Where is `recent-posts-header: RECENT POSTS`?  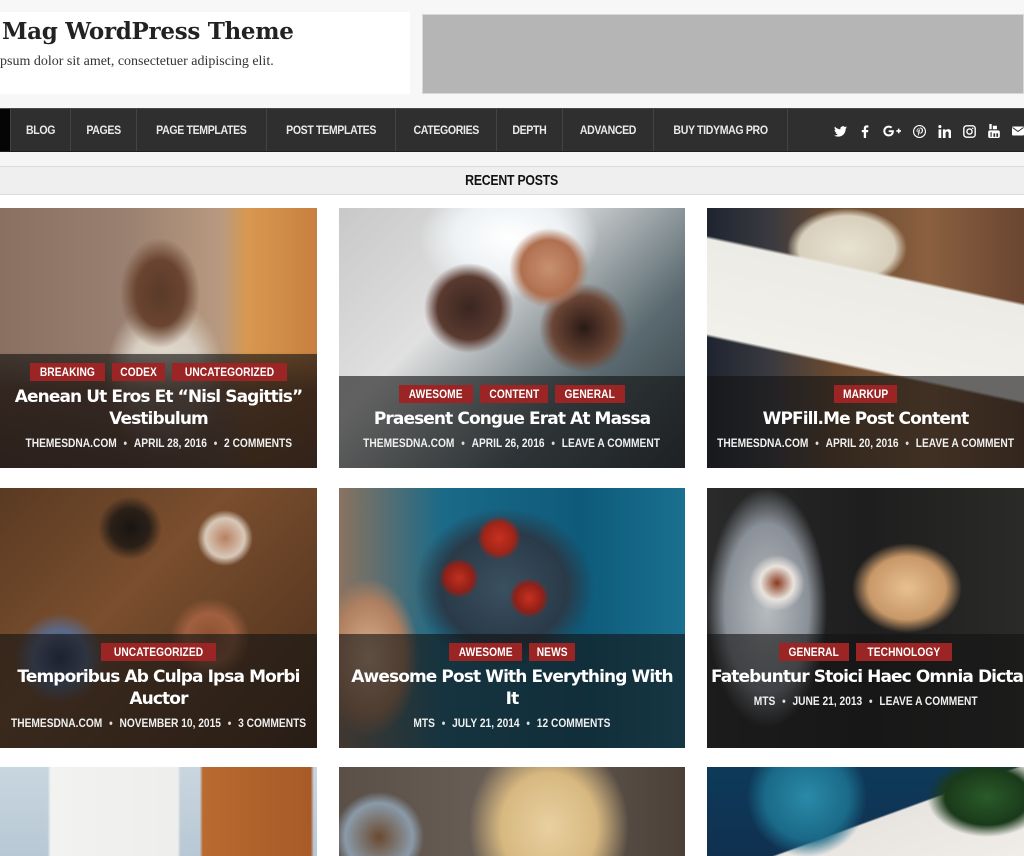
recent-posts-header: RECENT POSTS is located at coordinates (512, 180).